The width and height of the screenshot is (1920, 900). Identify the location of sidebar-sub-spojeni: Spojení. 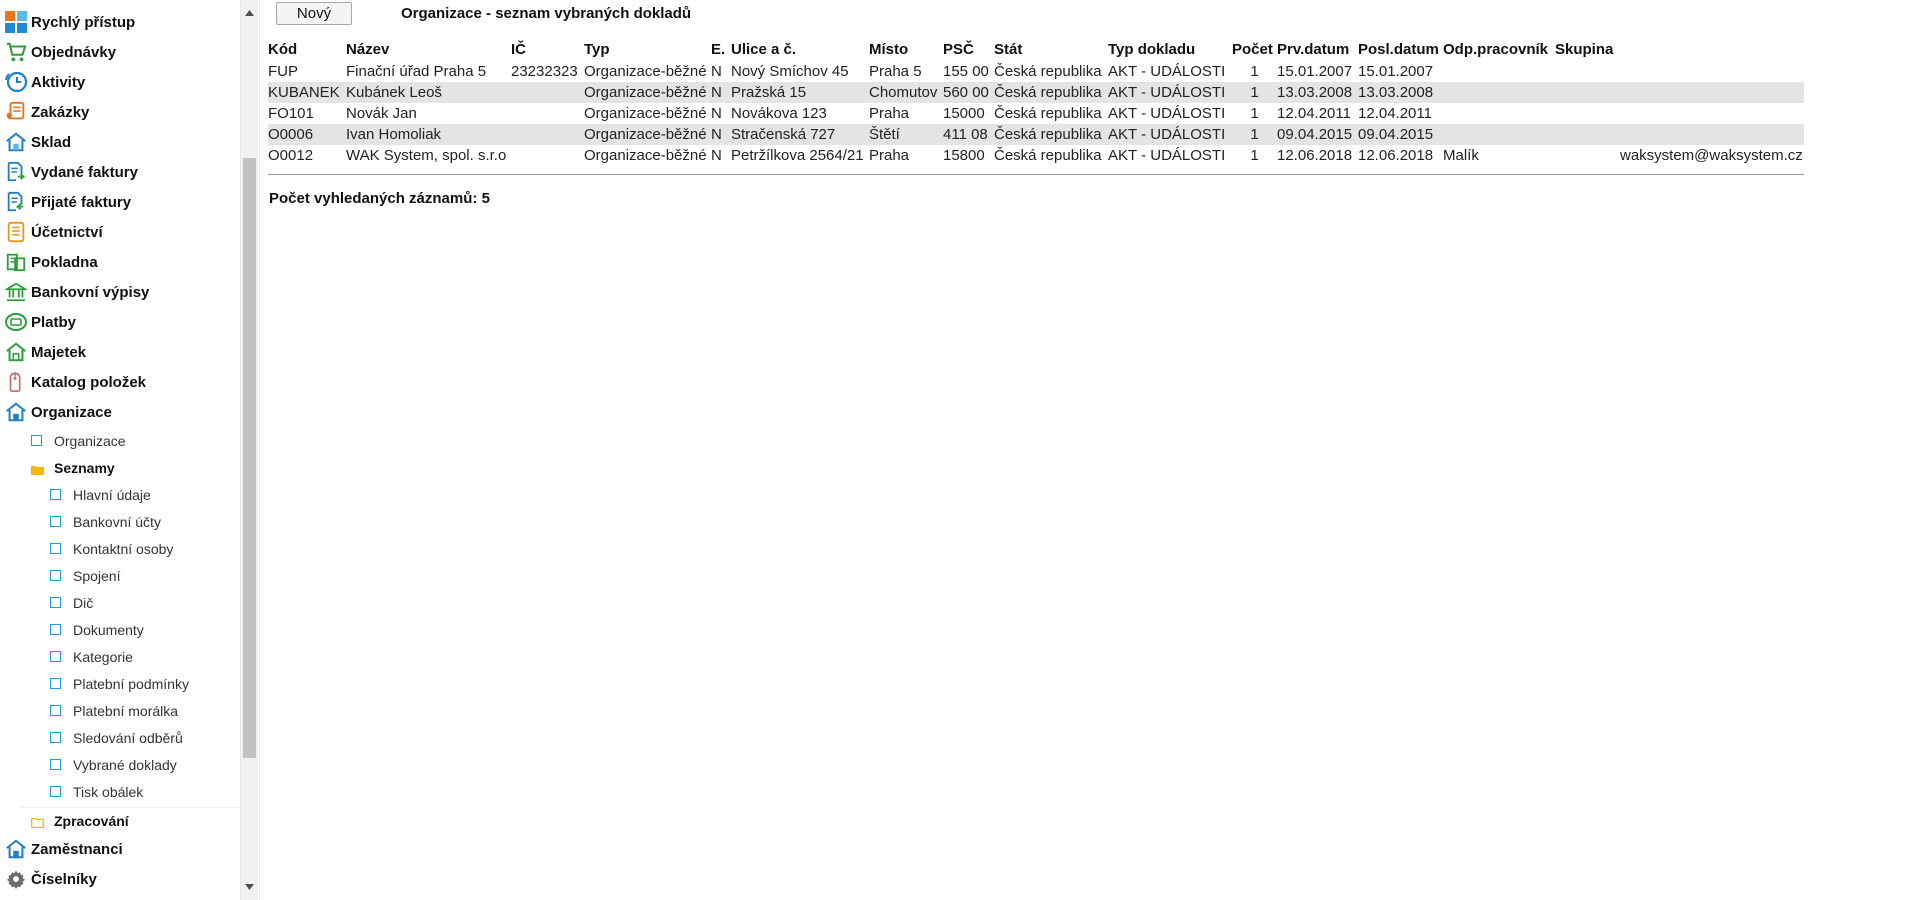
(85, 575).